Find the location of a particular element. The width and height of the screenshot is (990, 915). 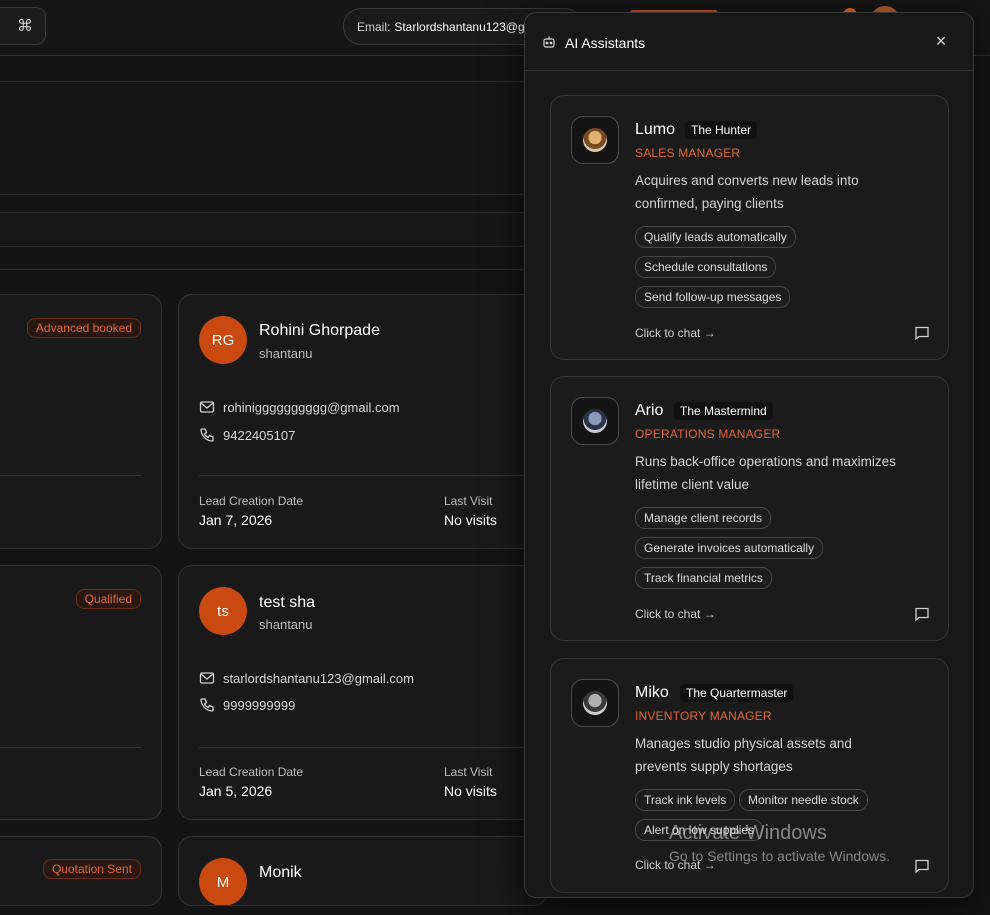

status-badge: Advanced booked is located at coordinates (83, 328).